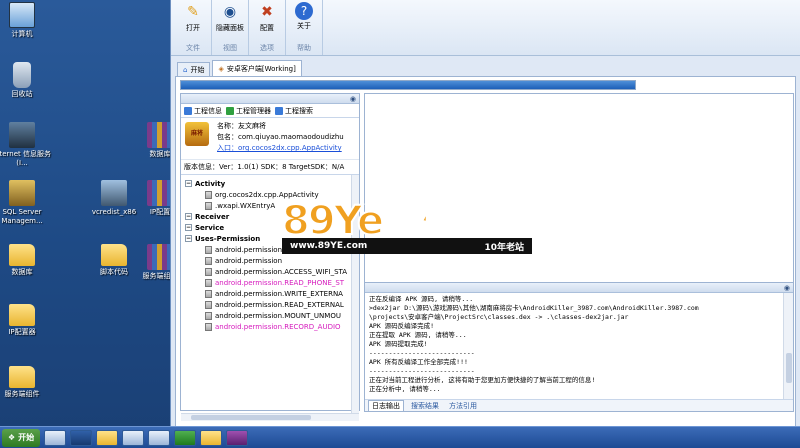 The height and width of the screenshot is (448, 800). Describe the element at coordinates (22, 135) in the screenshot. I see `iis-icon` at that location.